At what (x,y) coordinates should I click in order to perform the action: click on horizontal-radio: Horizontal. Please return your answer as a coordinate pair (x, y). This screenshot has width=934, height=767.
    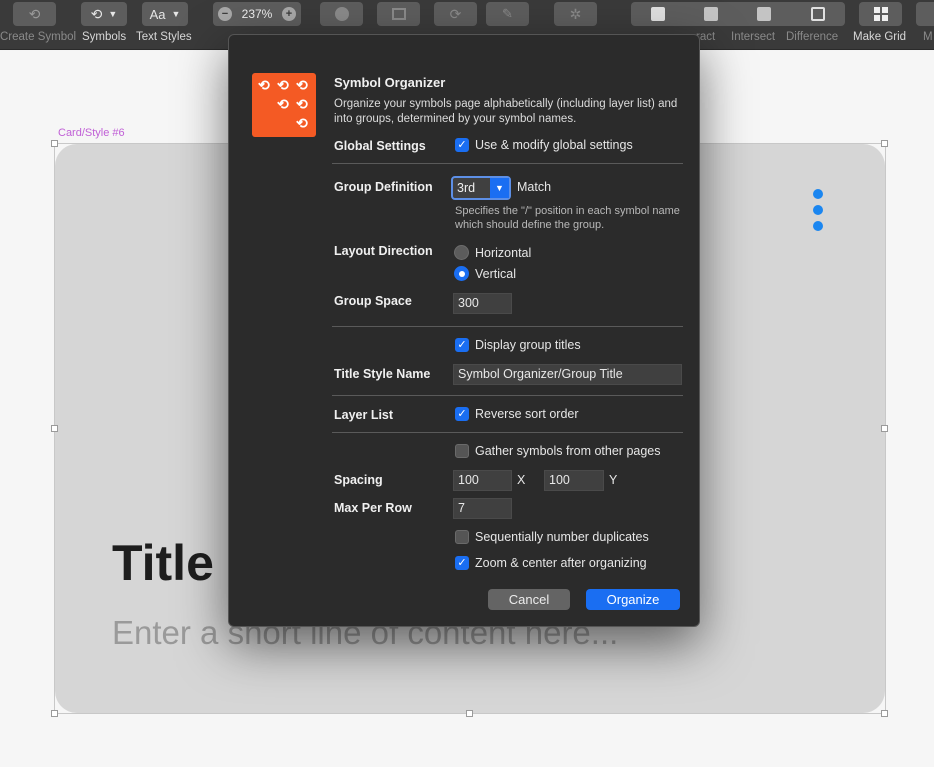
    Looking at the image, I should click on (492, 252).